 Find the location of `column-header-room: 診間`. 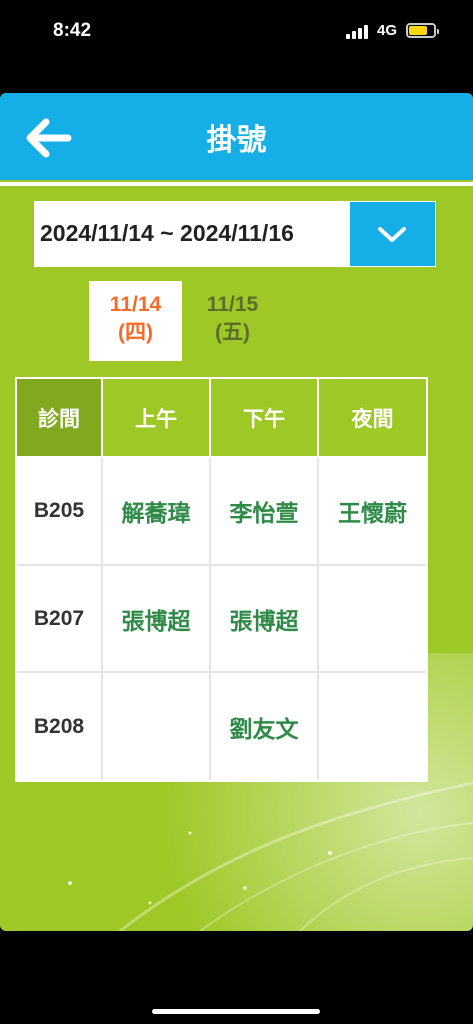

column-header-room: 診間 is located at coordinates (60, 418).